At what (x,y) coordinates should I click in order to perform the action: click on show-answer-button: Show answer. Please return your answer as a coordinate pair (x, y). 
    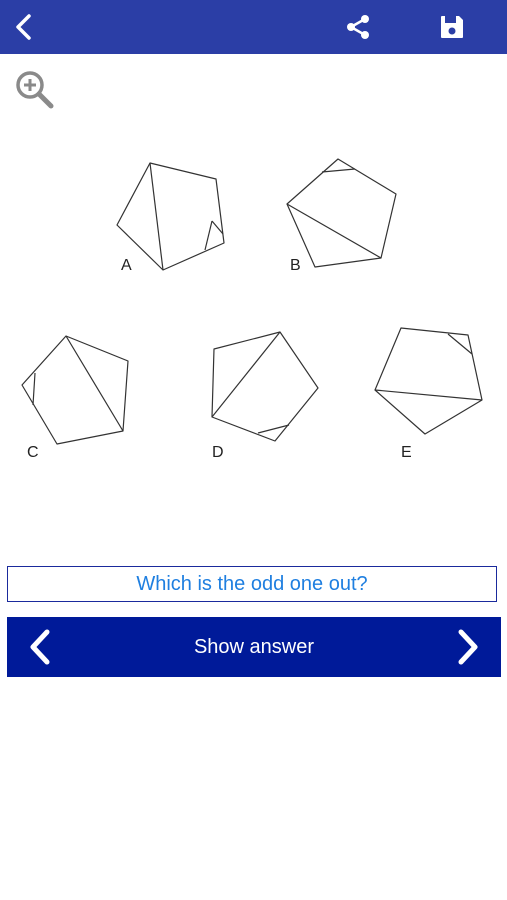
    Looking at the image, I should click on (254, 647).